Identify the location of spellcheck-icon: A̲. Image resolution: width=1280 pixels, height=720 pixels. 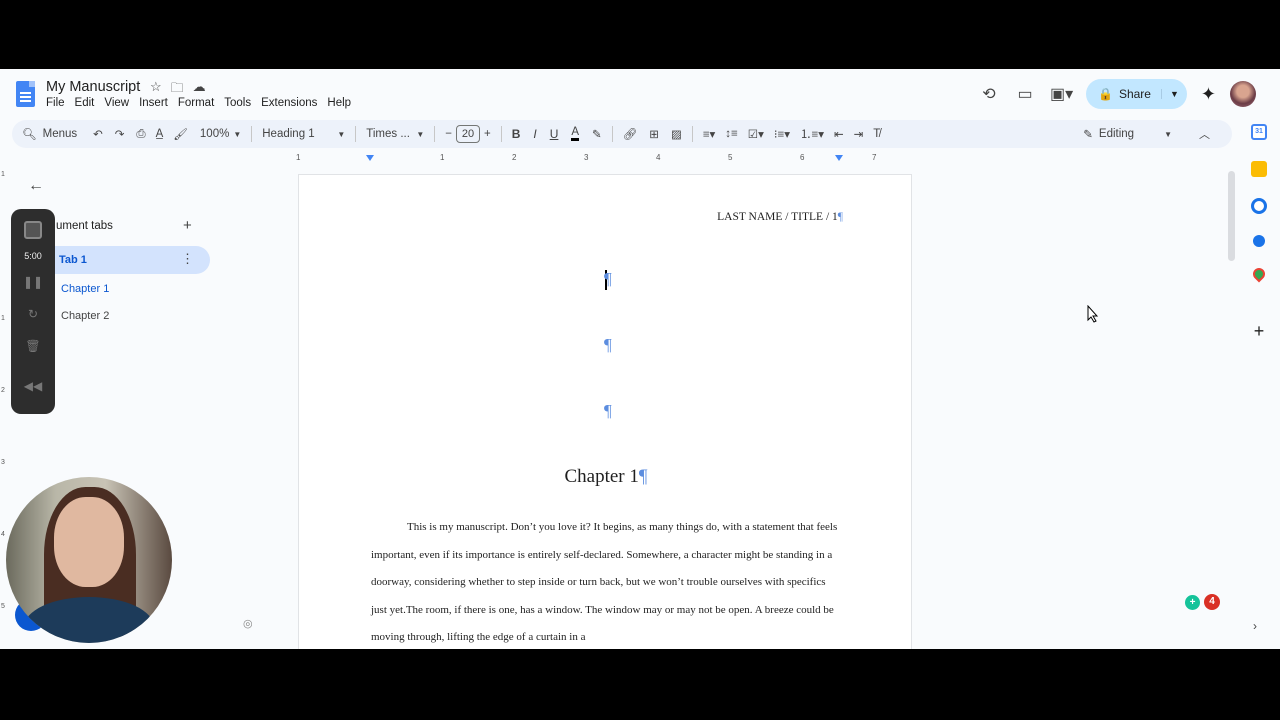
(160, 134).